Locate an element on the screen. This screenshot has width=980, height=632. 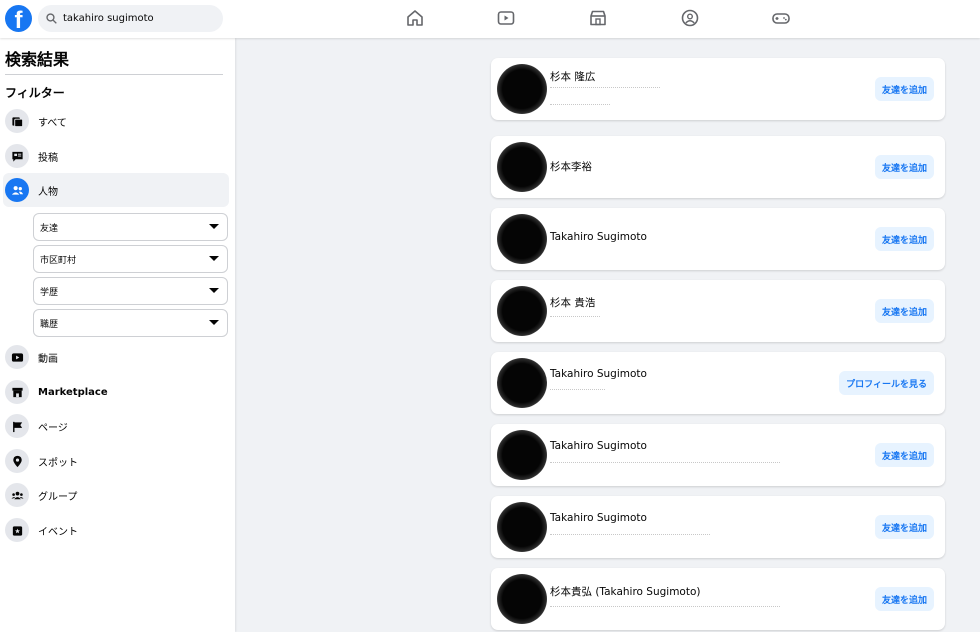
sidebar-item-label: 投稿 is located at coordinates (48, 158).